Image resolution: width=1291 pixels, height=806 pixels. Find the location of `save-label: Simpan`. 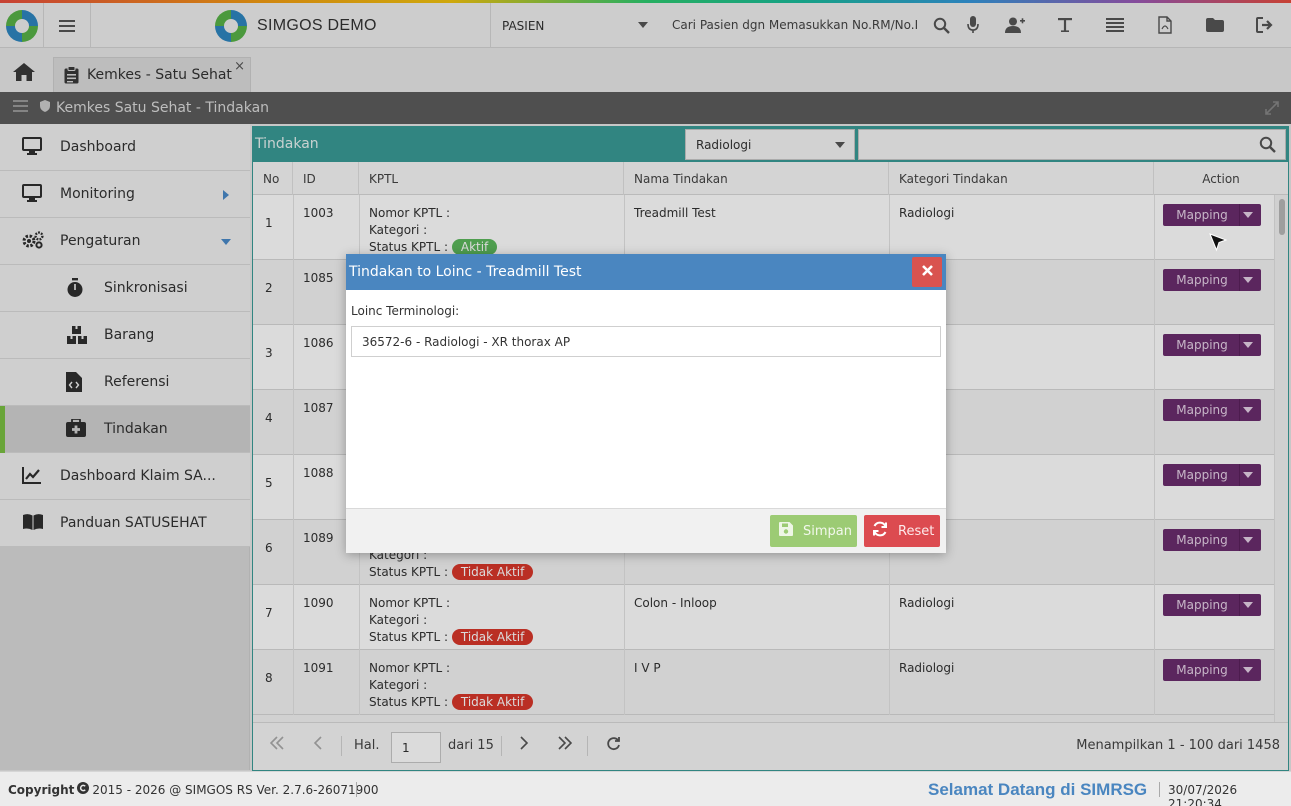

save-label: Simpan is located at coordinates (827, 531).